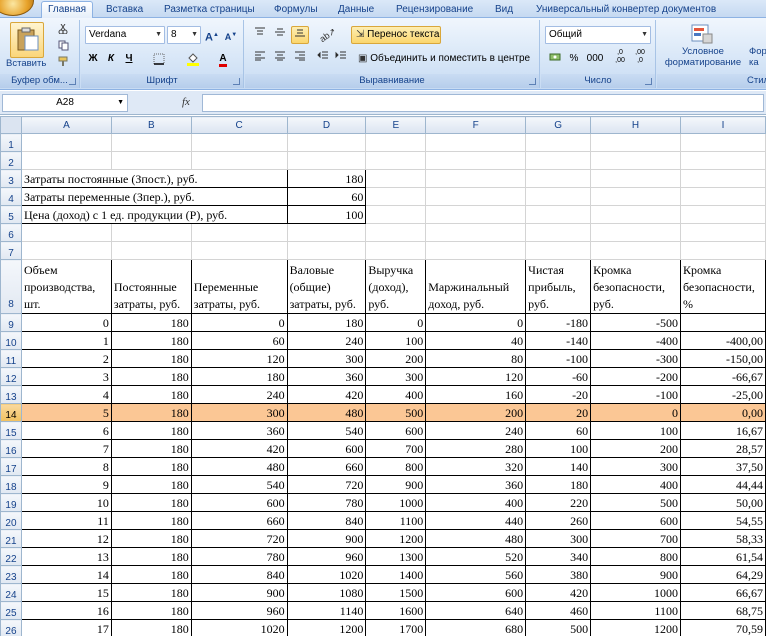 This screenshot has width=766, height=636. I want to click on data-cell: 1400, so click(396, 574).